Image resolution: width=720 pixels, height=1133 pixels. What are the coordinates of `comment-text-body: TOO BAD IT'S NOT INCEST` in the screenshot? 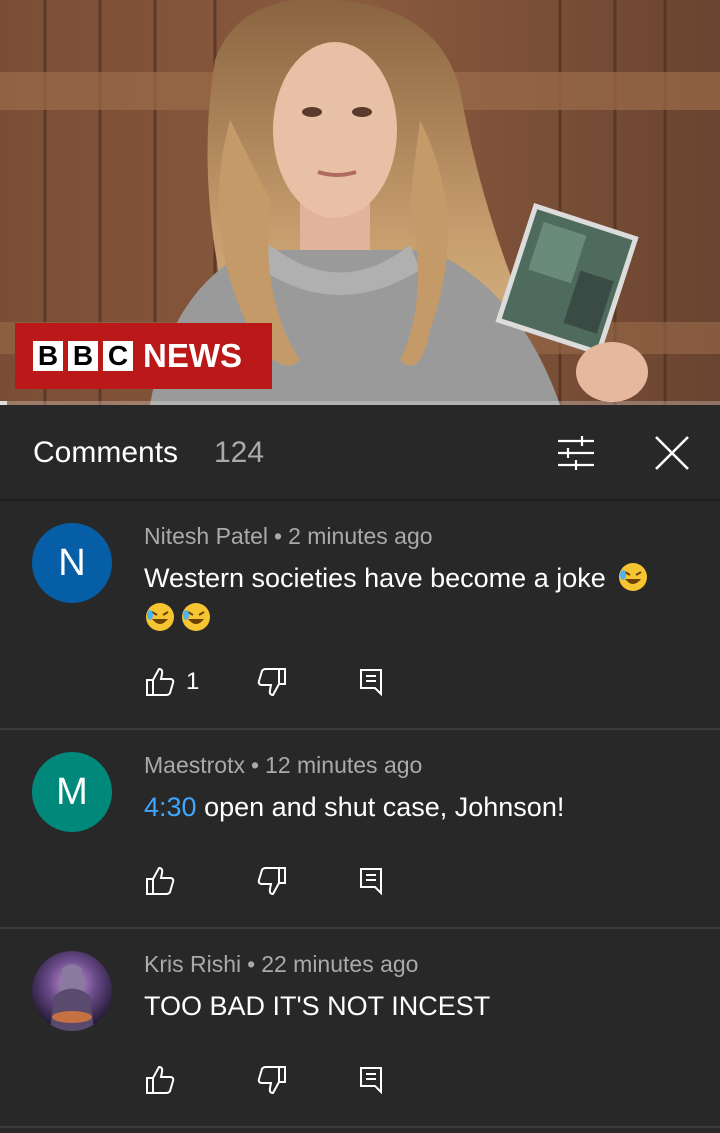 It's located at (317, 1006).